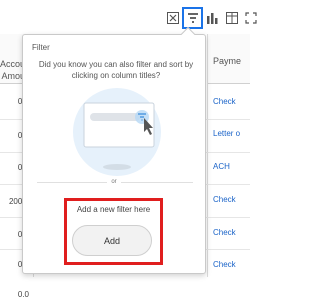  I want to click on popover-title: Filter, so click(41, 47).